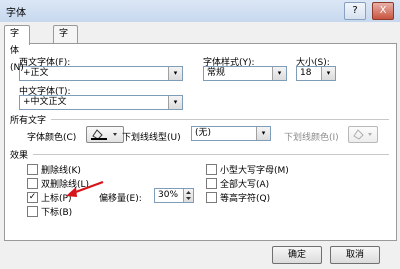 The height and width of the screenshot is (269, 400). What do you see at coordinates (231, 133) in the screenshot?
I see `underline-type-select: (无) ▾` at bounding box center [231, 133].